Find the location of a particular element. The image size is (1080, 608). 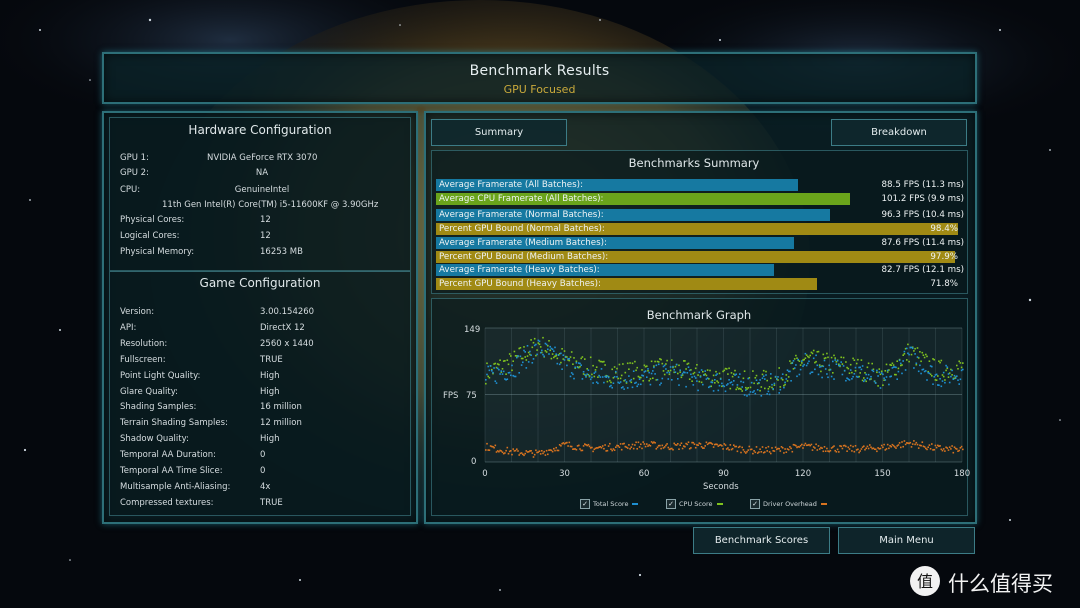

benchmark-scores-button: Benchmark Scores is located at coordinates (761, 540).